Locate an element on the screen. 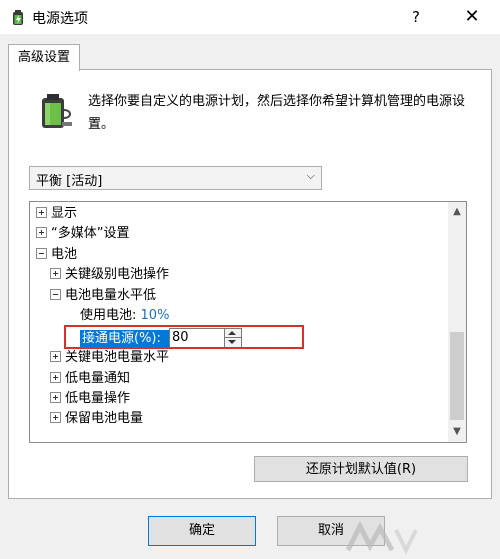  scroll-thumb is located at coordinates (457, 376).